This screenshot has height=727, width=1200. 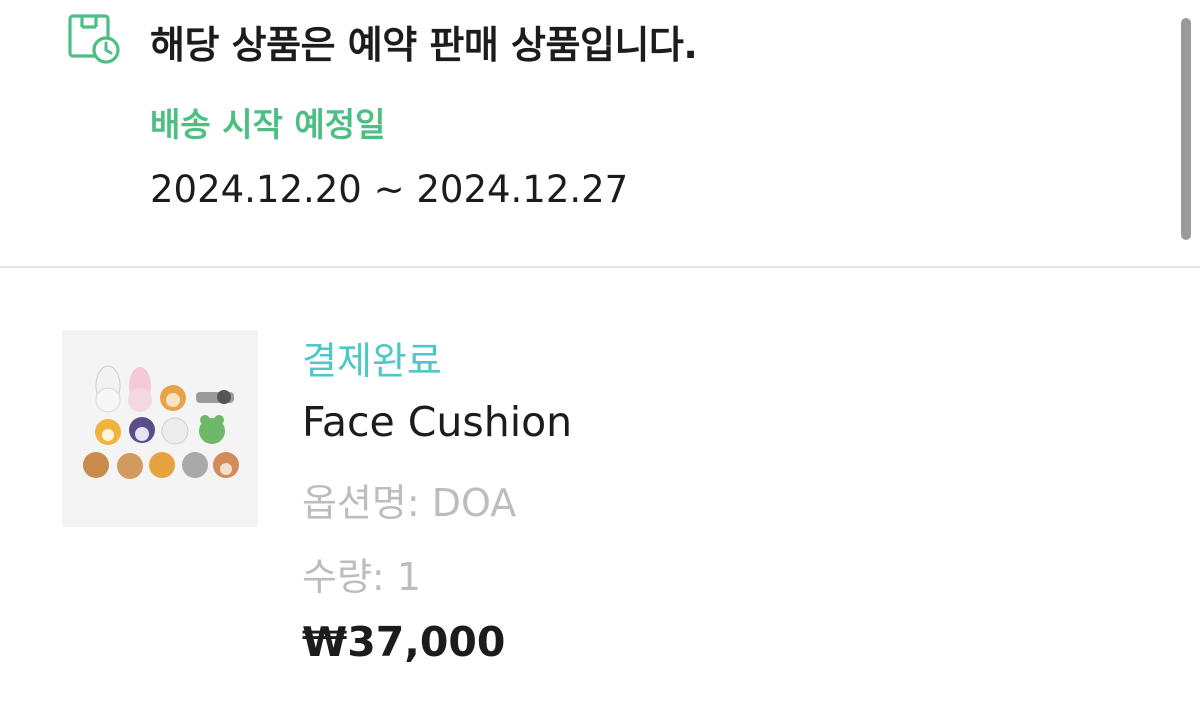 I want to click on option-value: DOA, so click(x=474, y=503).